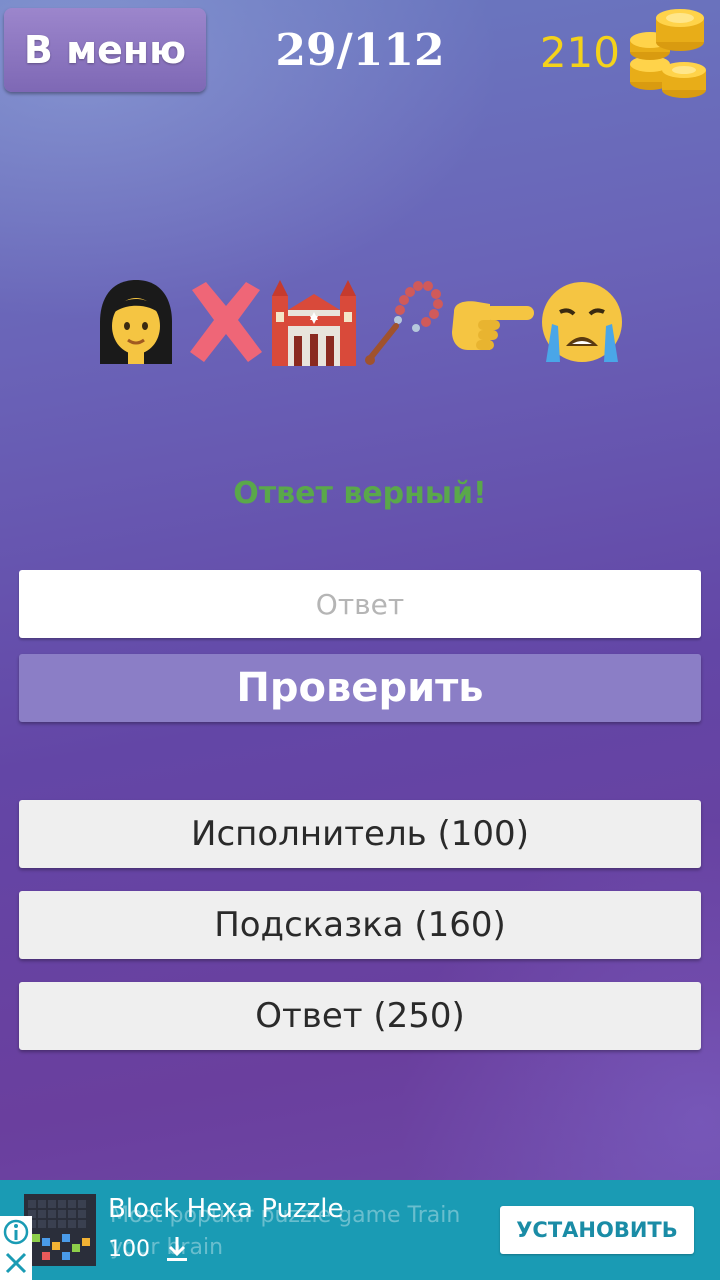 The image size is (720, 1280). What do you see at coordinates (360, 1016) in the screenshot?
I see `hint-answer-button: Ответ (250)` at bounding box center [360, 1016].